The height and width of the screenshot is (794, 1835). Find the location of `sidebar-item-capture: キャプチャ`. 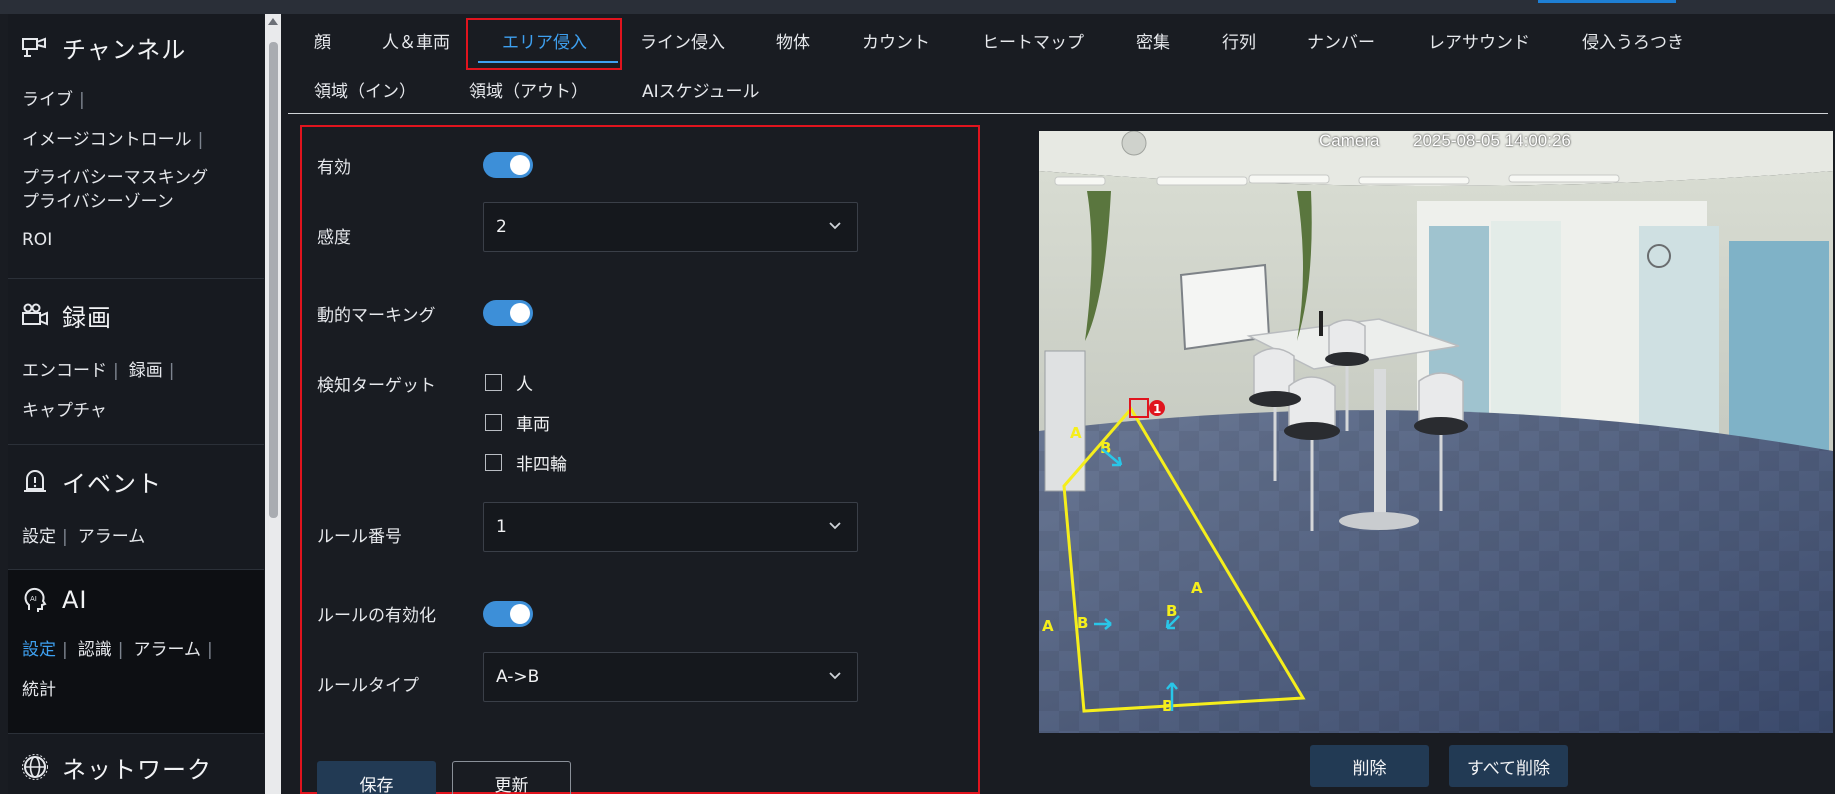

sidebar-item-capture: キャプチャ is located at coordinates (64, 411).